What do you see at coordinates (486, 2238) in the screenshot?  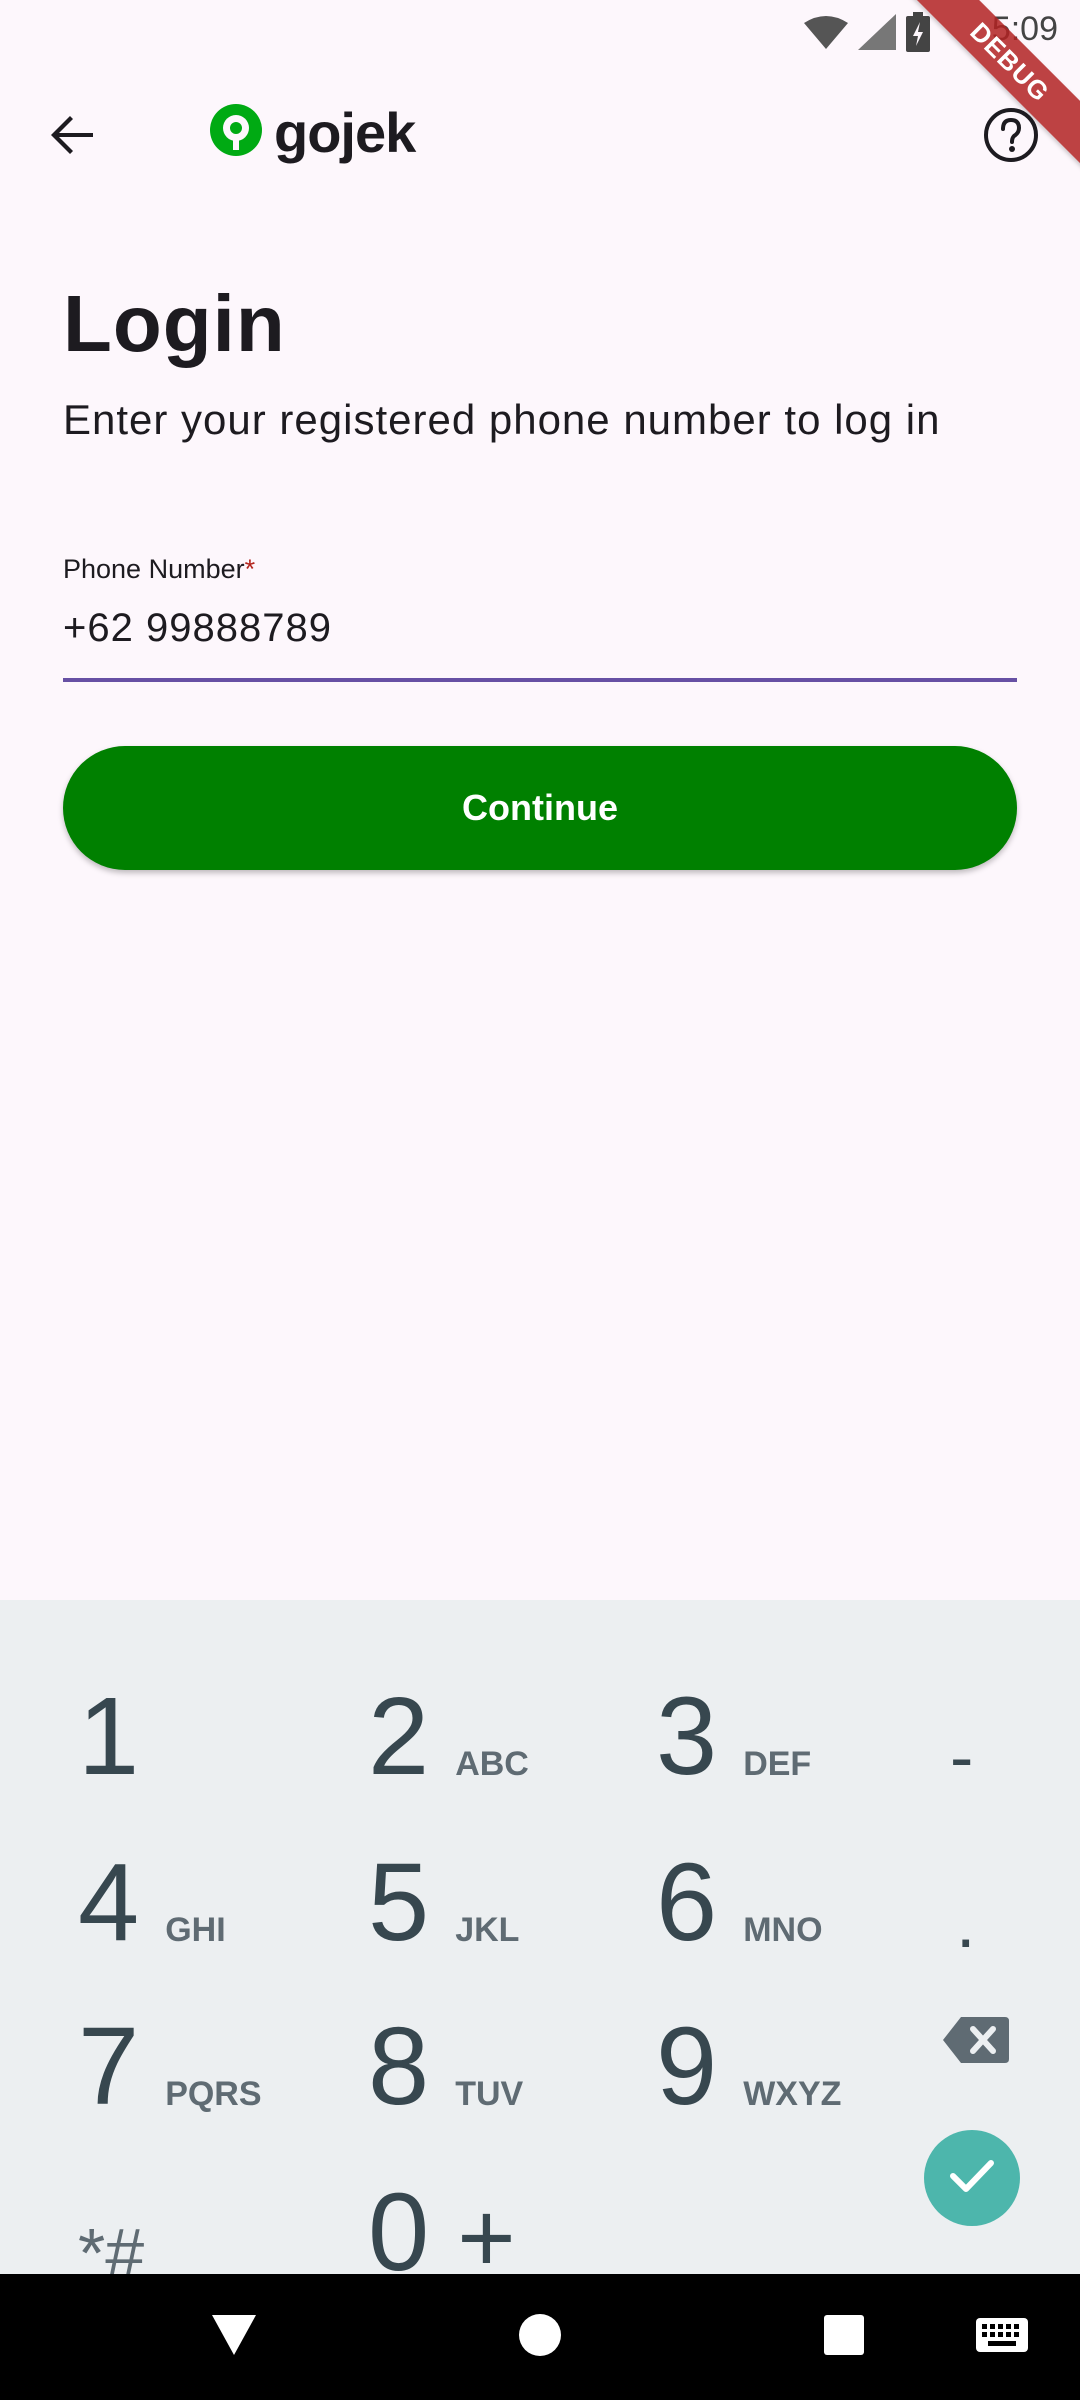 I see `key-plus: +` at bounding box center [486, 2238].